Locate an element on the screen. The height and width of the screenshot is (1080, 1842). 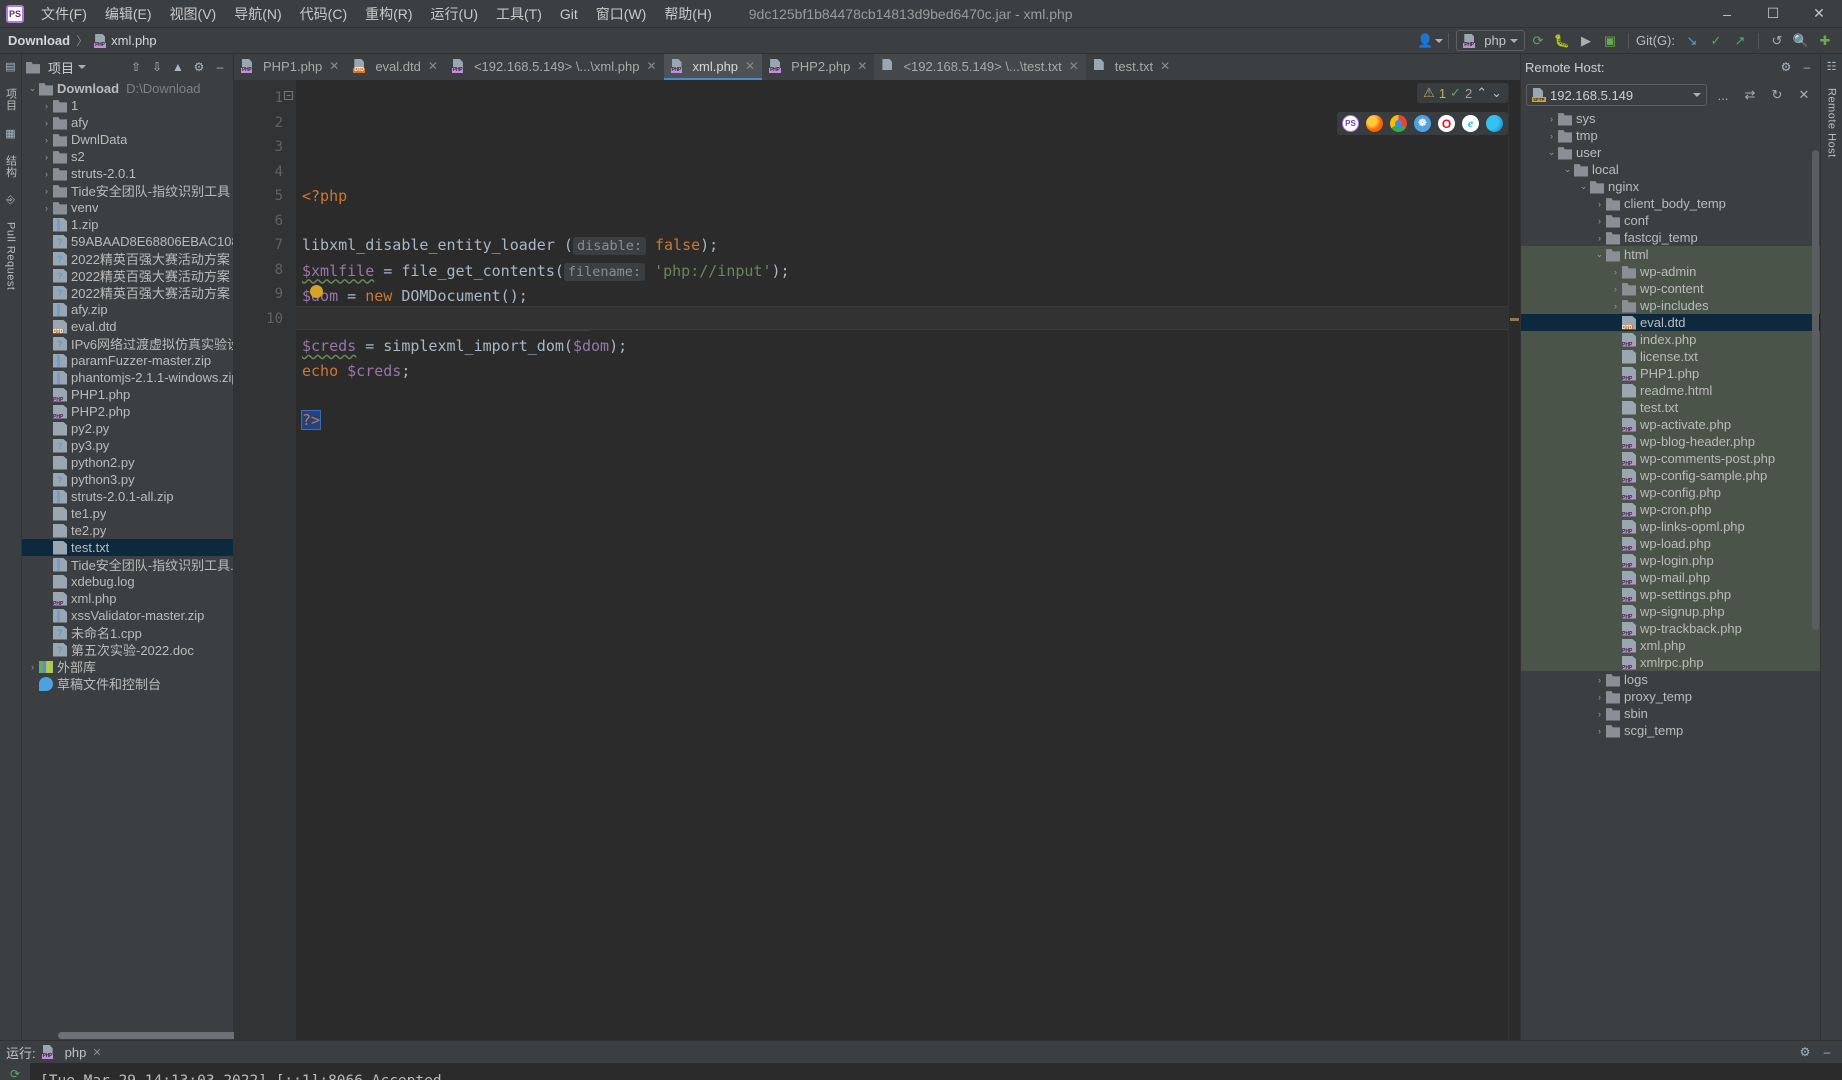
breadcrumb-project: Download is located at coordinates (39, 40).